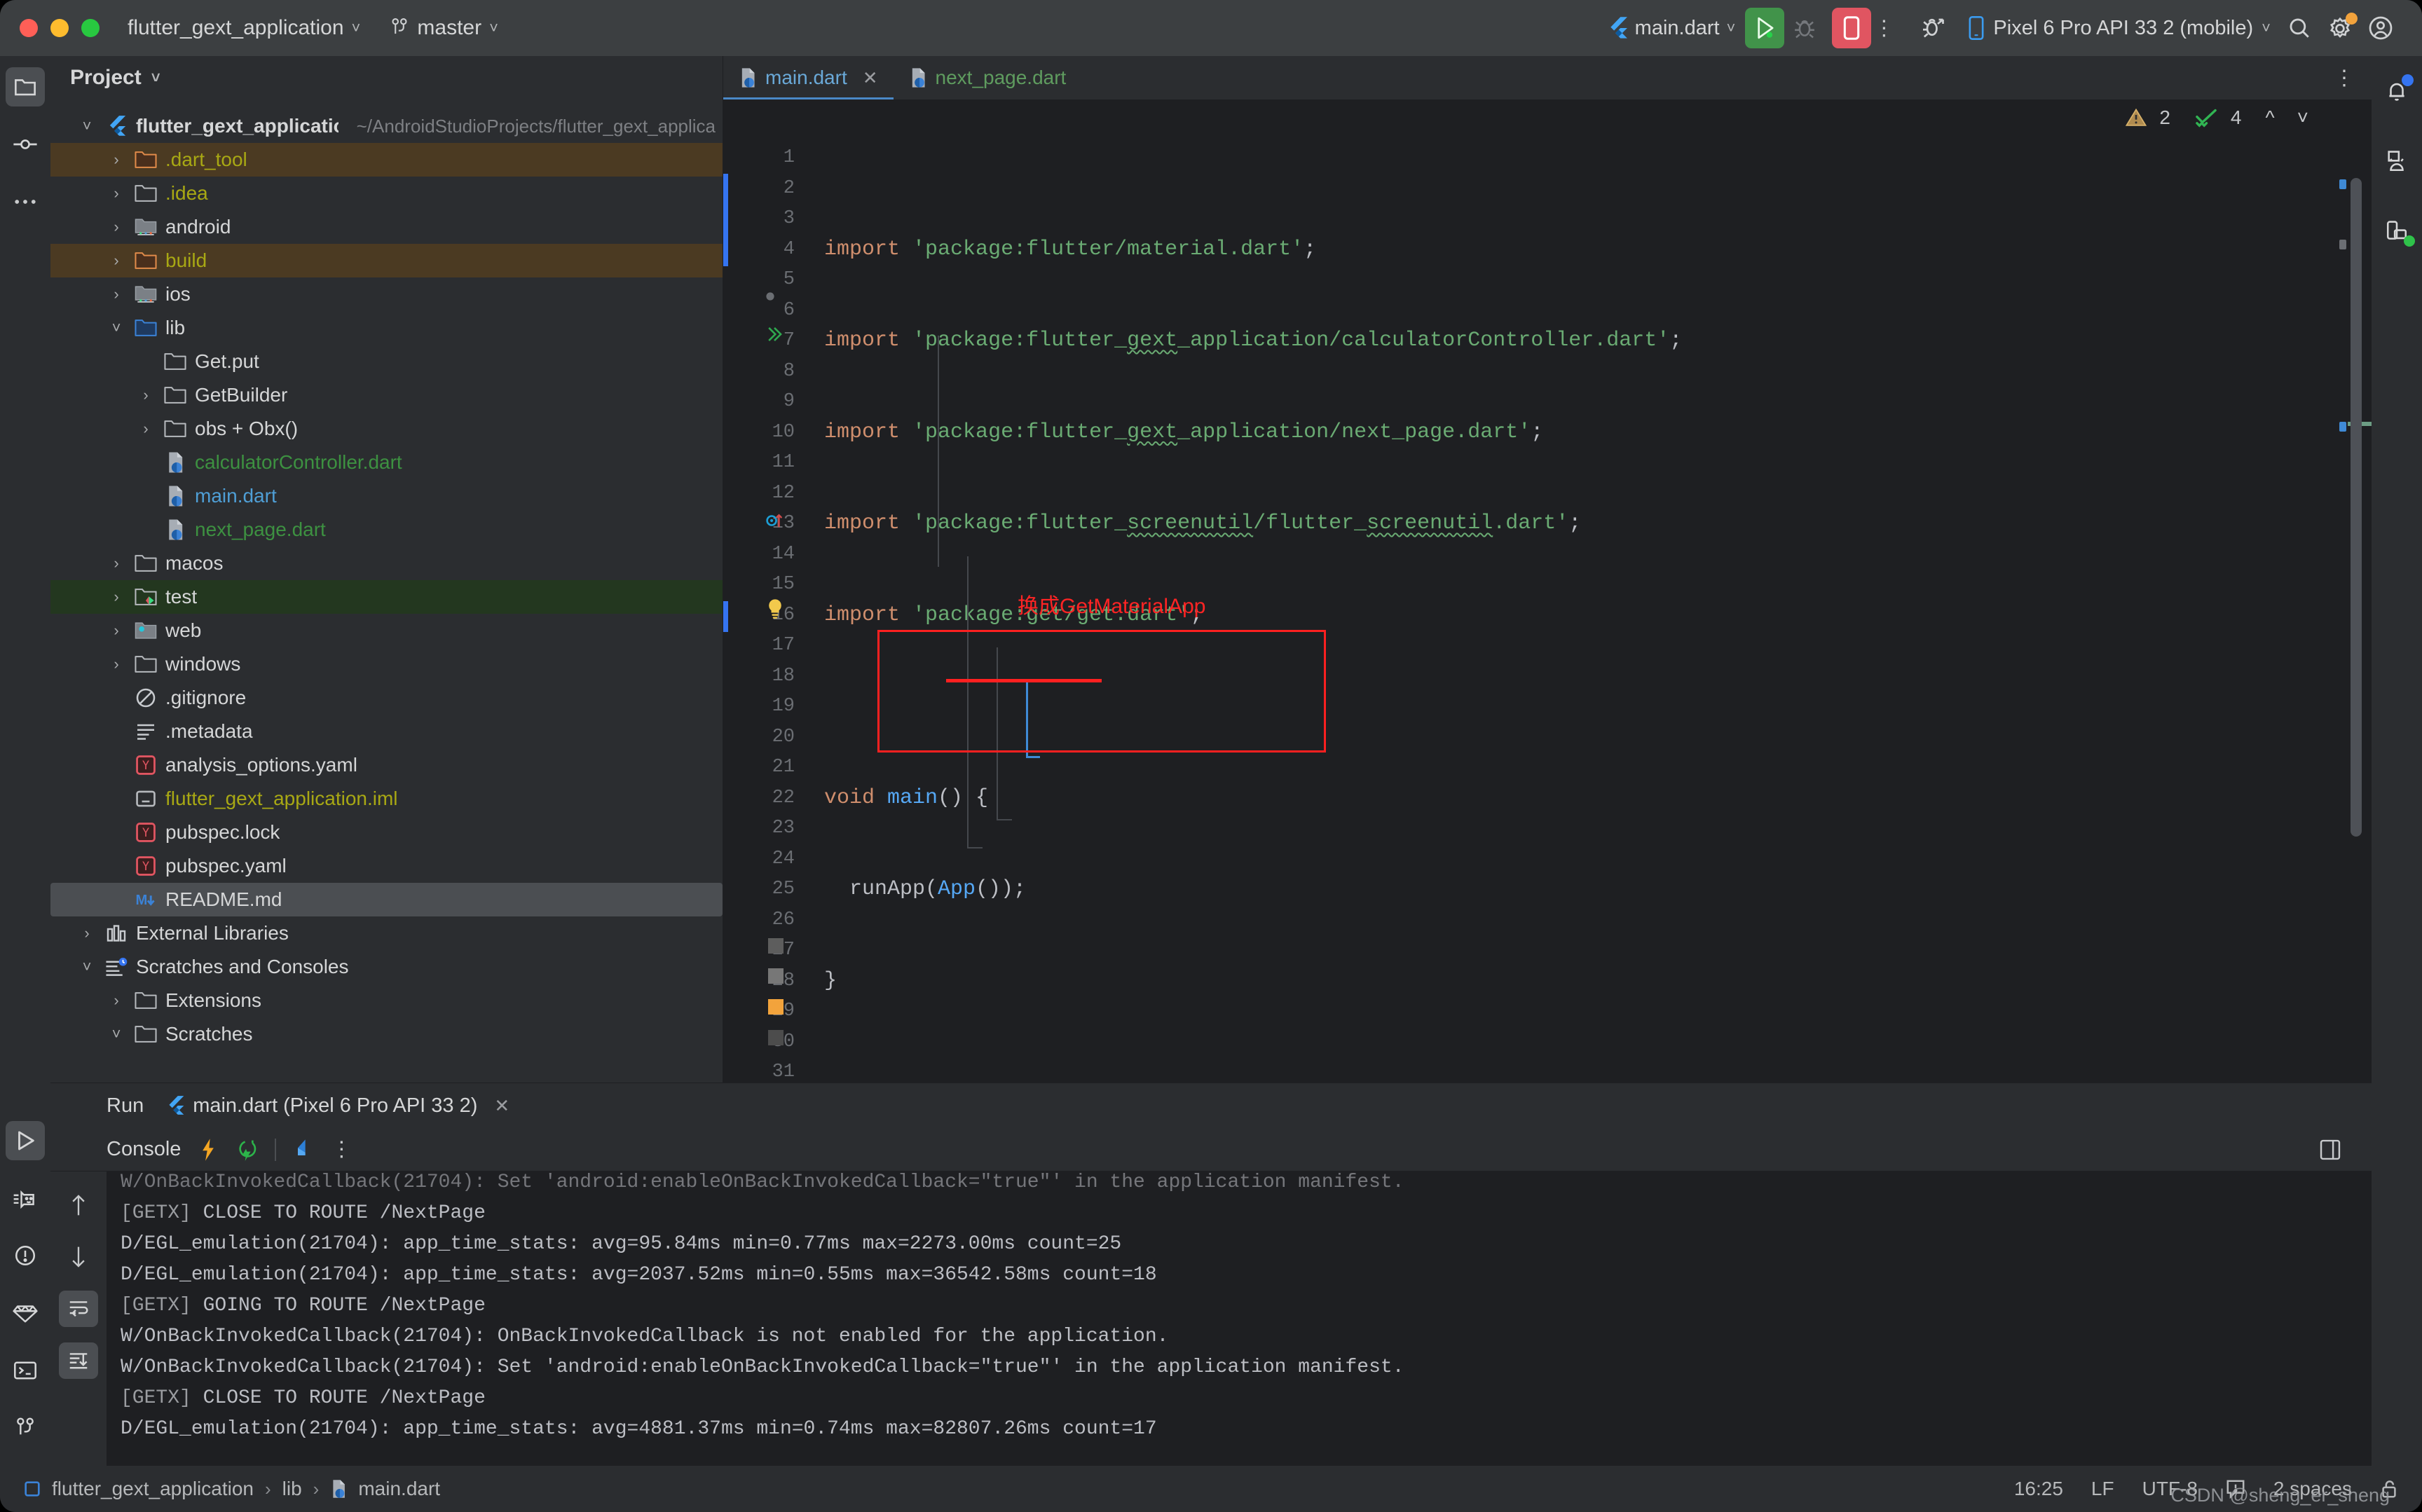 The width and height of the screenshot is (2422, 1512). What do you see at coordinates (2396, 161) in the screenshot?
I see `device-manager-icon` at bounding box center [2396, 161].